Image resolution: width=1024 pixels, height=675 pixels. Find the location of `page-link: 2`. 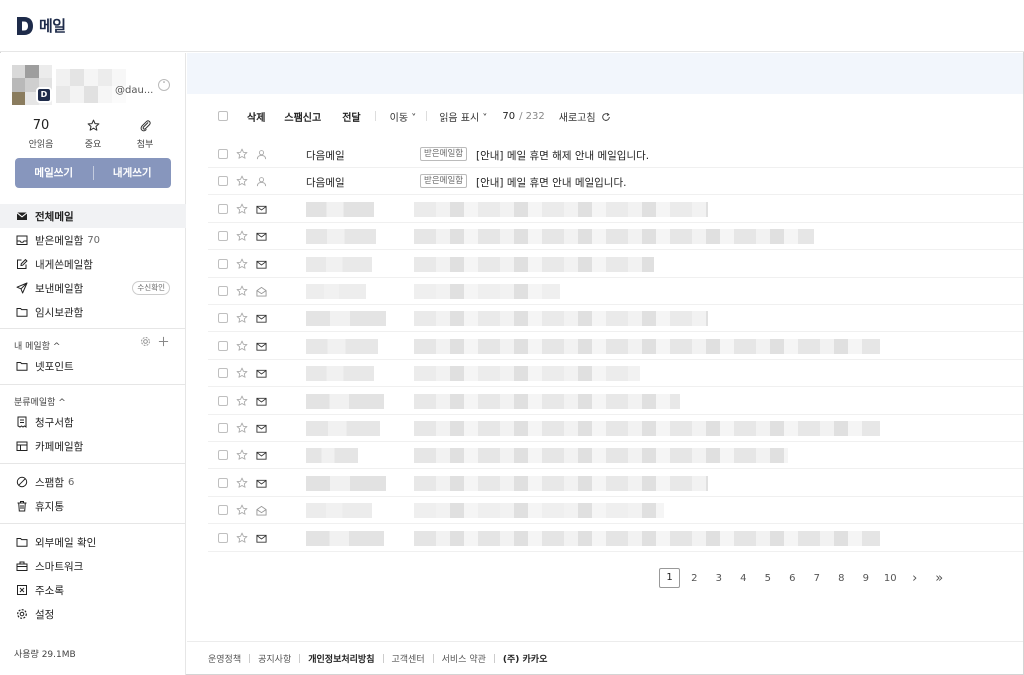

page-link: 2 is located at coordinates (694, 578).